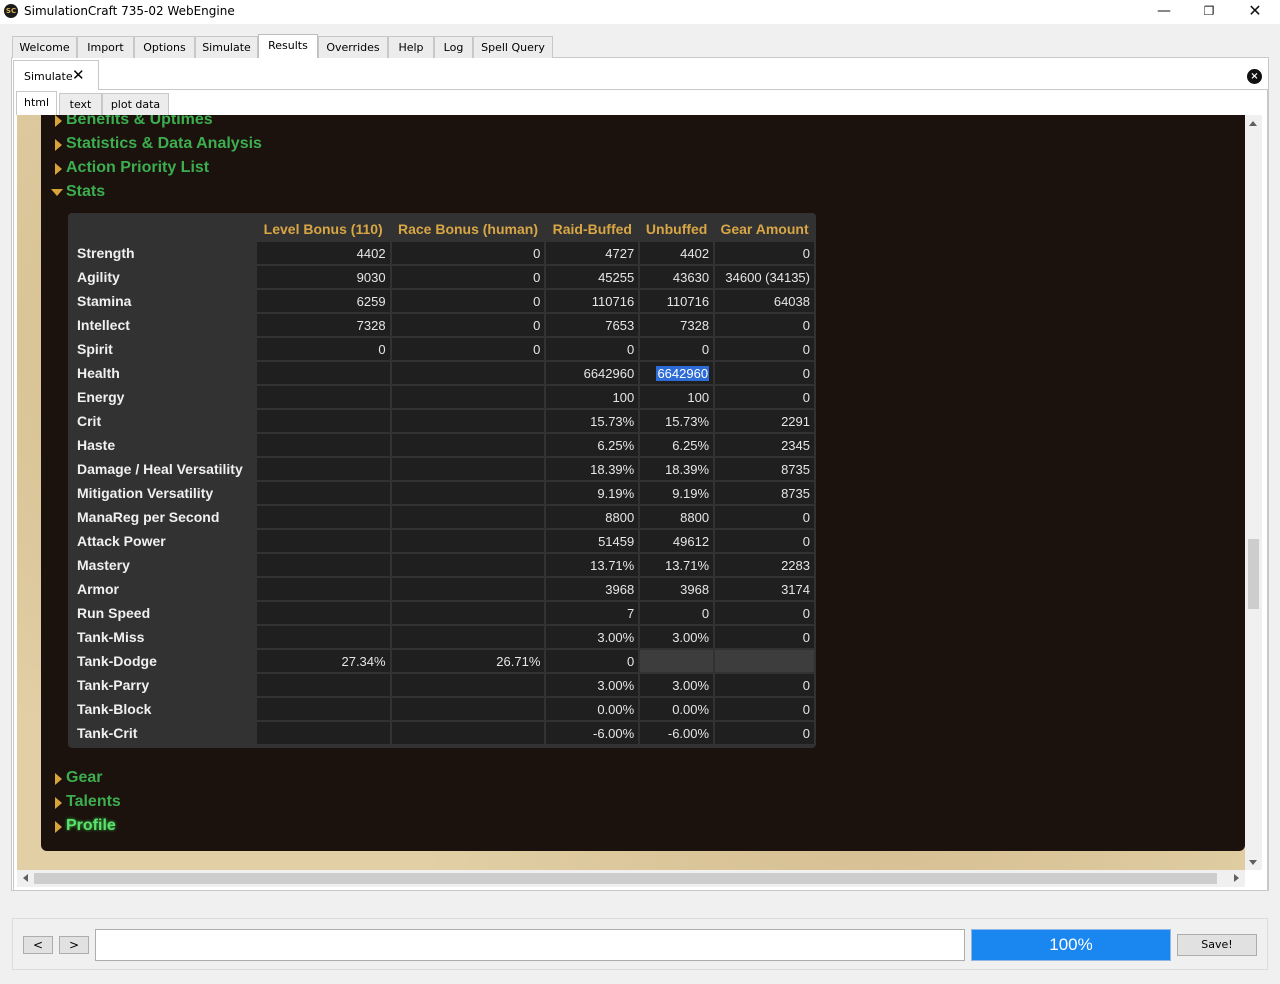 This screenshot has height=984, width=1280. Describe the element at coordinates (80, 104) in the screenshot. I see `subtab-text: text` at that location.